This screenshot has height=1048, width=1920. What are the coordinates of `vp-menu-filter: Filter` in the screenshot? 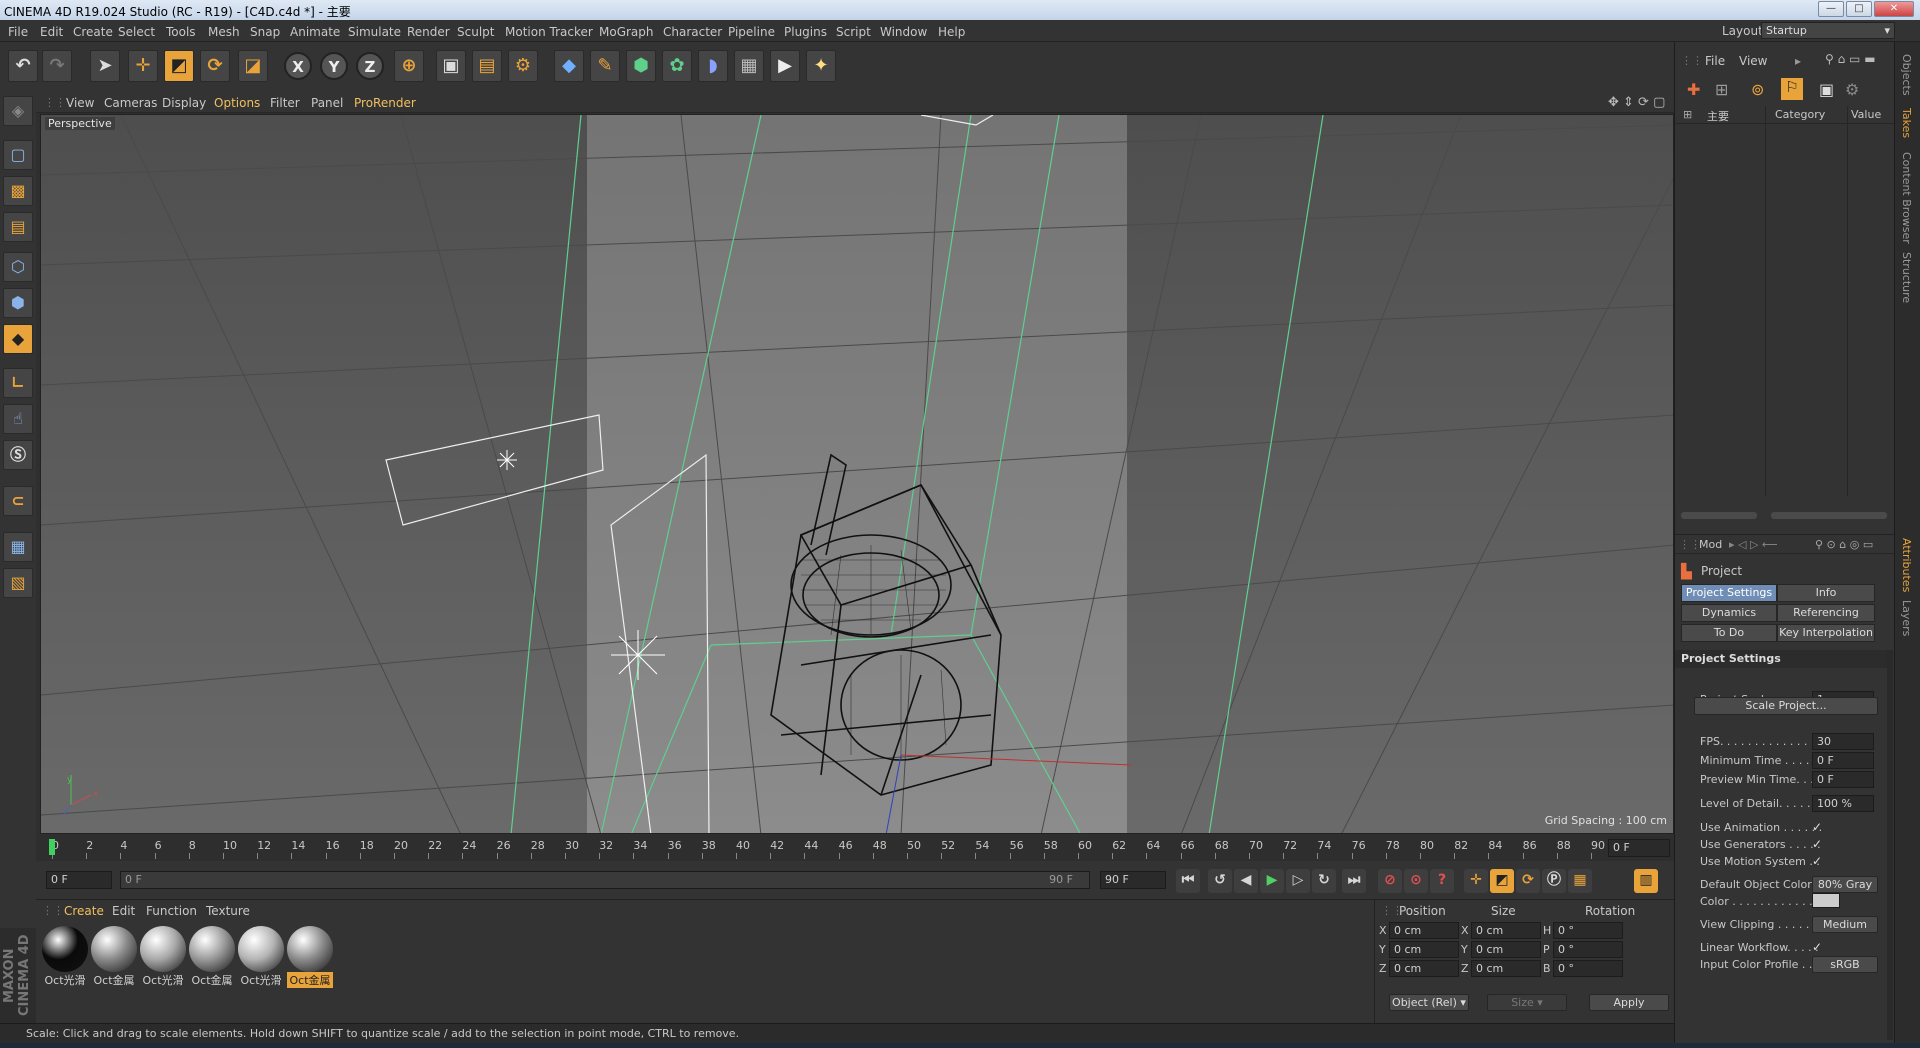 It's located at (285, 103).